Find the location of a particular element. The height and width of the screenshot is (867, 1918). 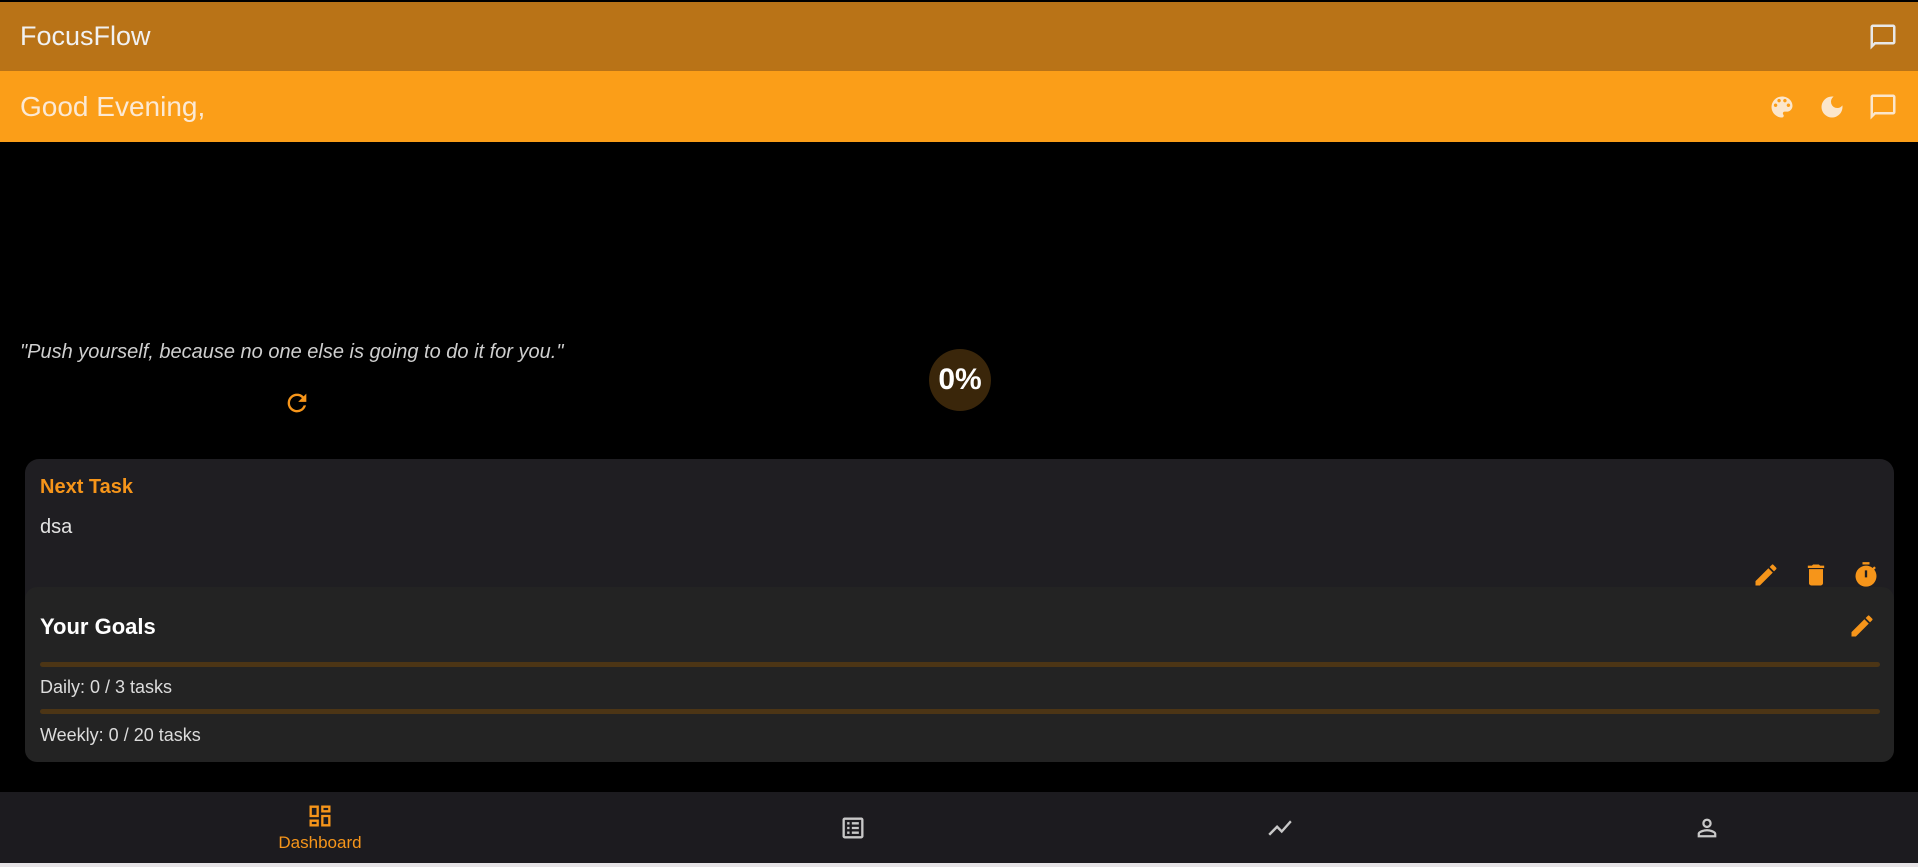

dashboard-icon is located at coordinates (320, 816).